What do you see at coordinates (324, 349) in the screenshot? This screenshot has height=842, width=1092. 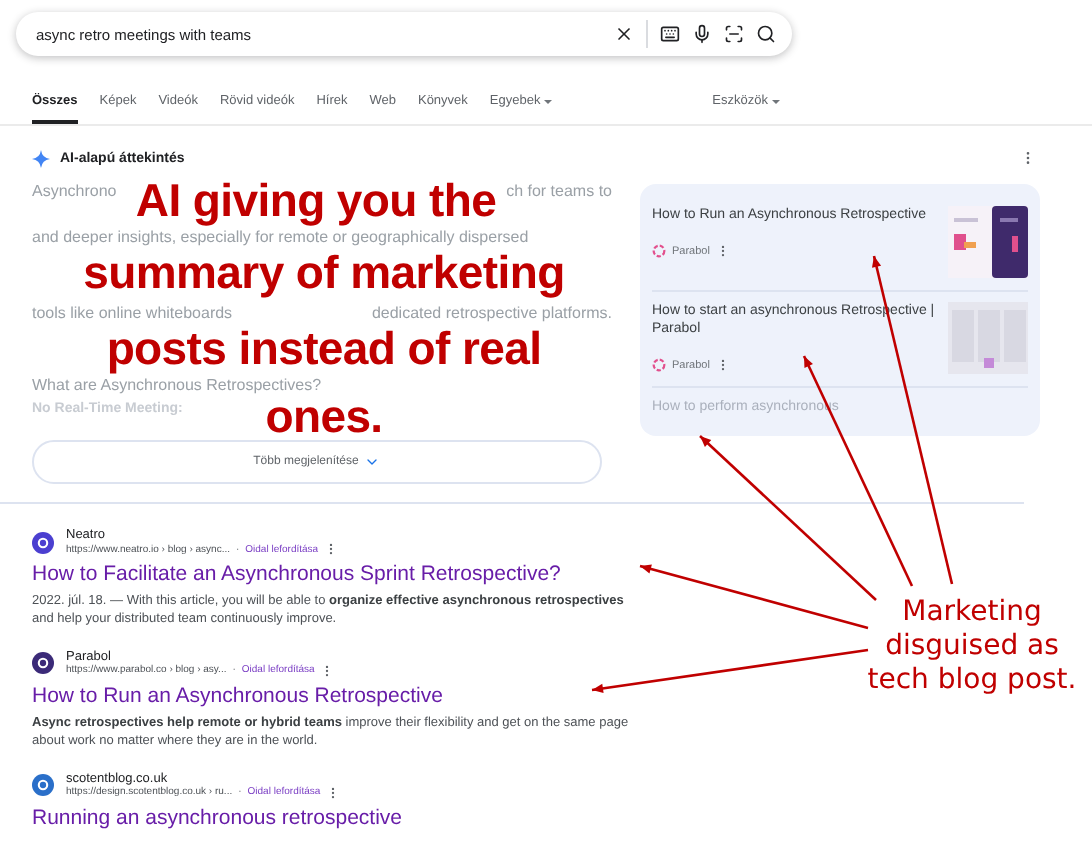 I see `annotation-caption: posts instead of real` at bounding box center [324, 349].